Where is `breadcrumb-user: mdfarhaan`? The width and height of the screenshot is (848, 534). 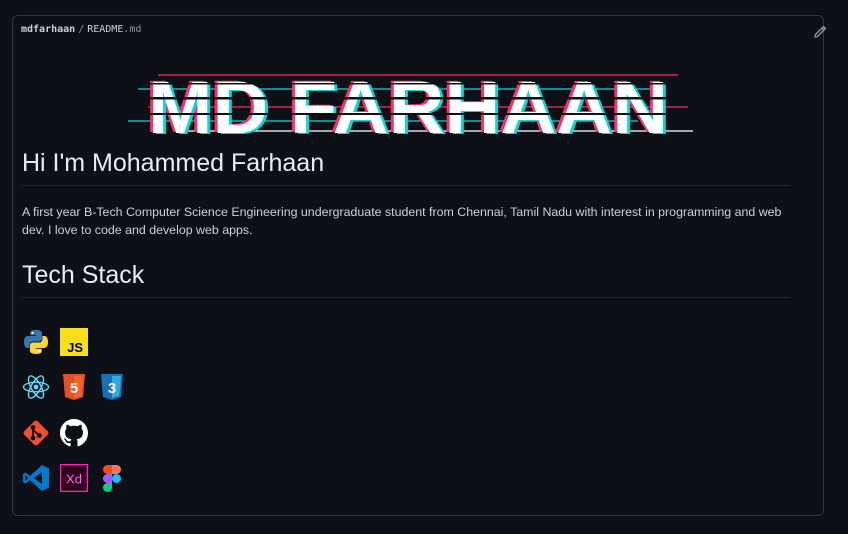
breadcrumb-user: mdfarhaan is located at coordinates (48, 29).